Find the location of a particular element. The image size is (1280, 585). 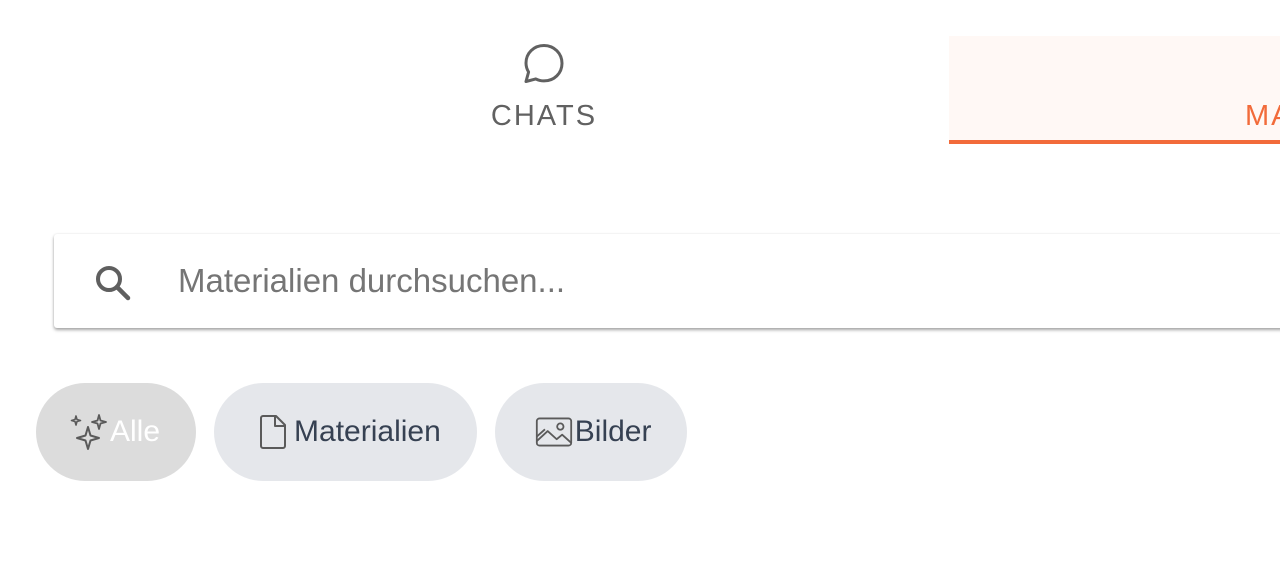

filter-chip-alle-label: Alle is located at coordinates (135, 431).